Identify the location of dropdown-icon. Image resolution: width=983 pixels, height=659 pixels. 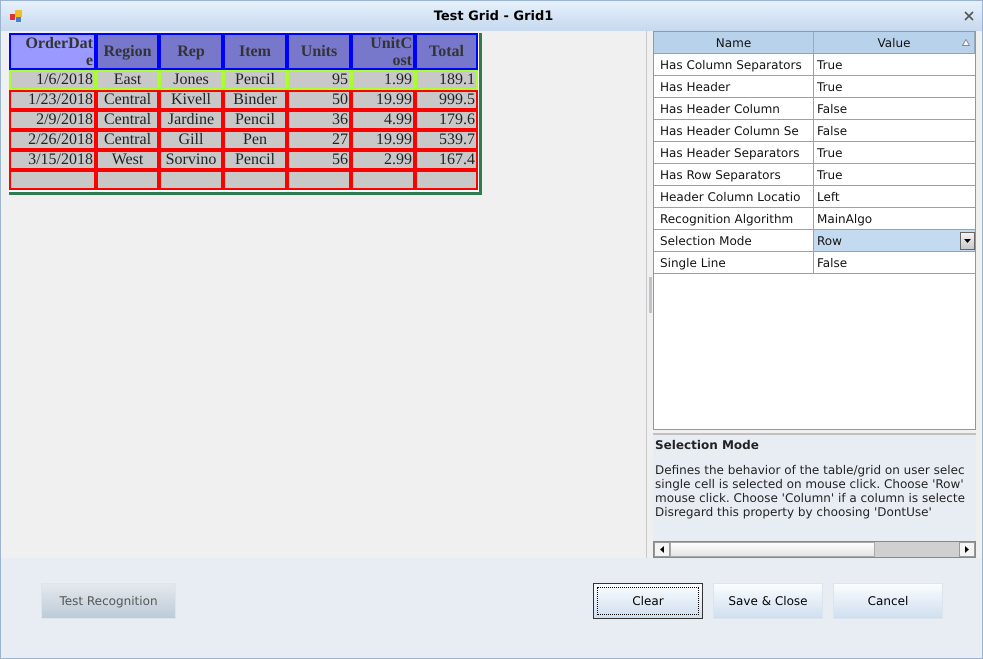
(967, 241).